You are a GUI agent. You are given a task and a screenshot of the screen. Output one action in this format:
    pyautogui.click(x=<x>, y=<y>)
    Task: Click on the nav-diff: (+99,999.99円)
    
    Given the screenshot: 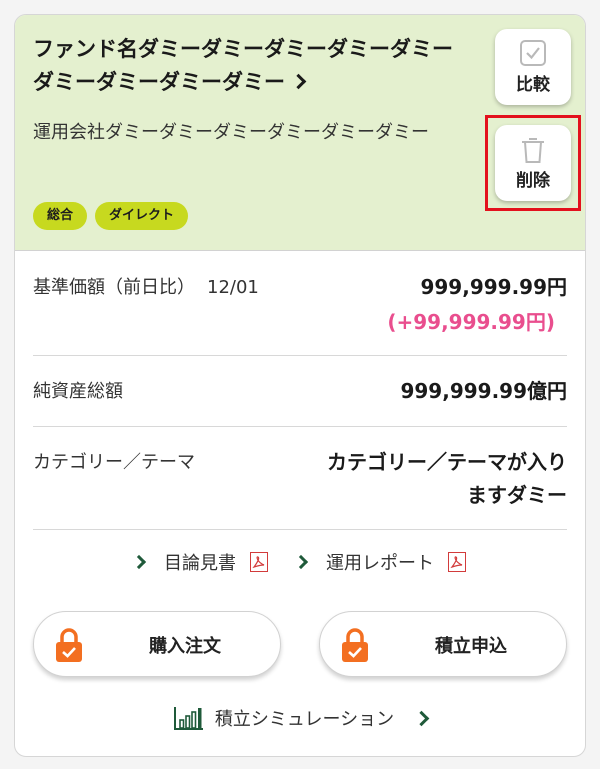 What is the action you would take?
    pyautogui.click(x=471, y=322)
    